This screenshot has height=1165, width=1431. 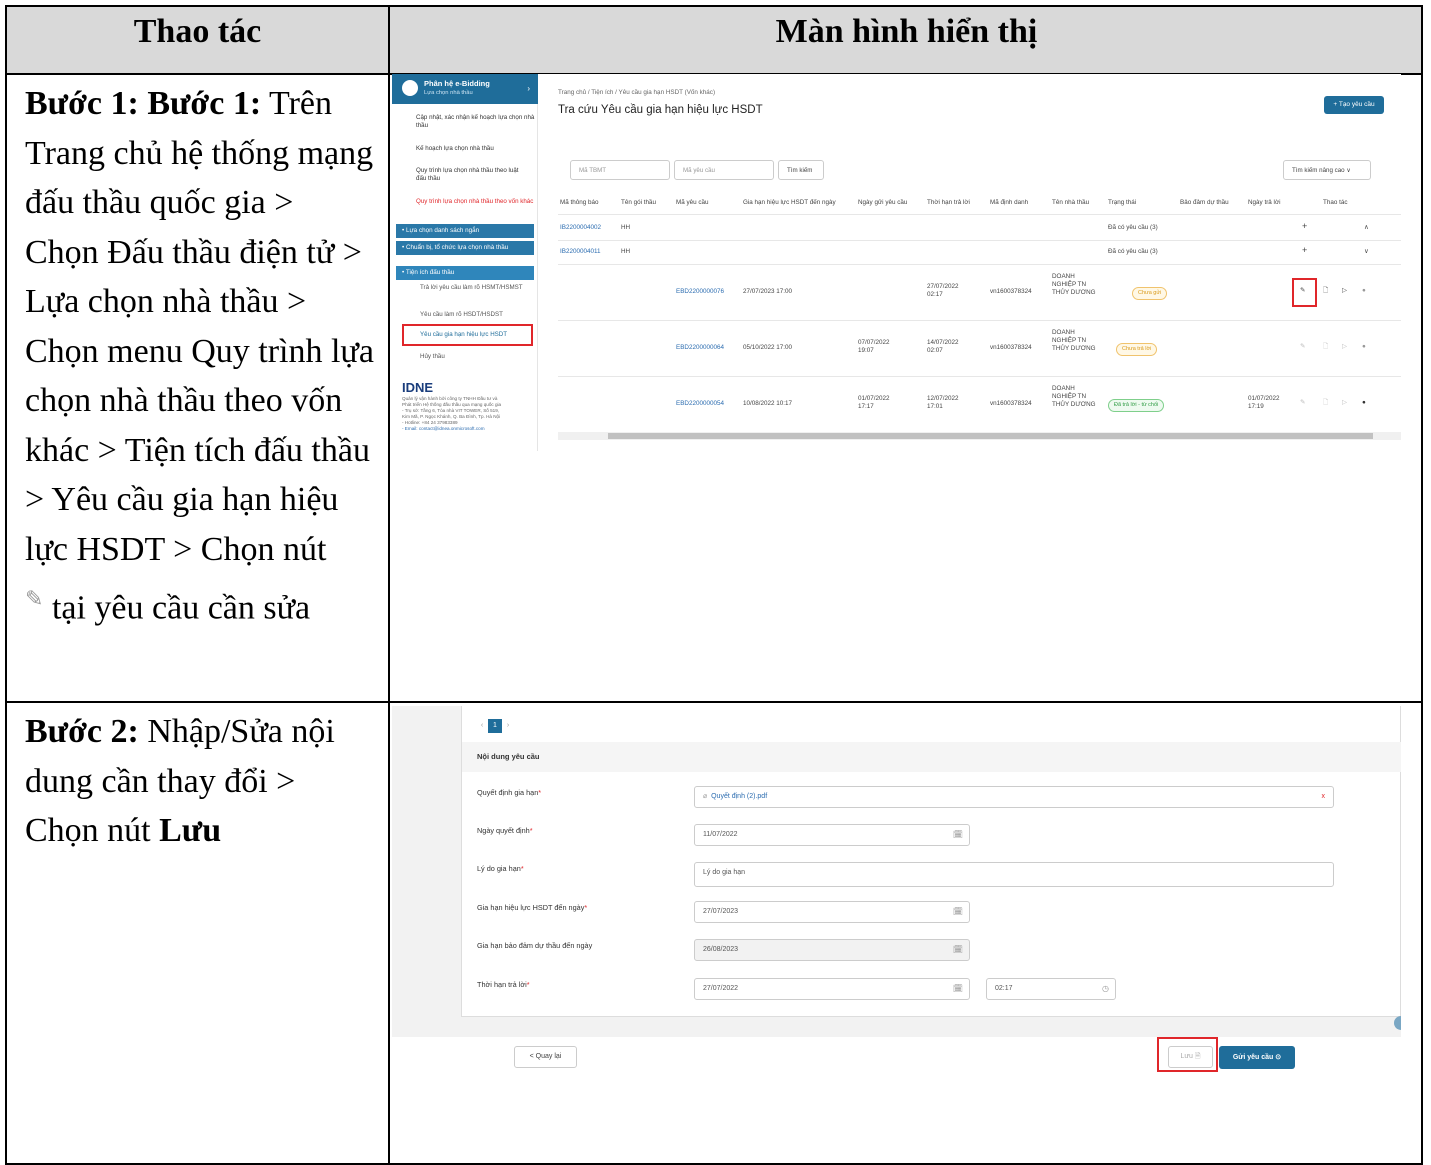 I want to click on page-title: Tra cứu Yêu cầu gia hạn hiệu lực HSDT, so click(x=660, y=110).